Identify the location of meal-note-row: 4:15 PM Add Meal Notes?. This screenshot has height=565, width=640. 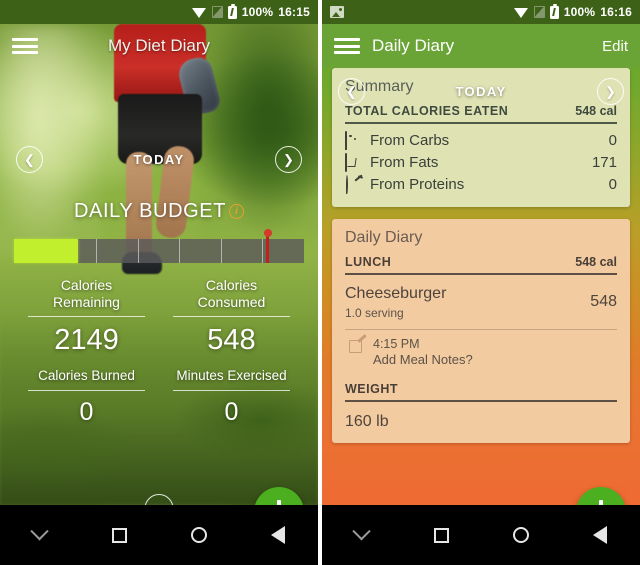
(481, 354).